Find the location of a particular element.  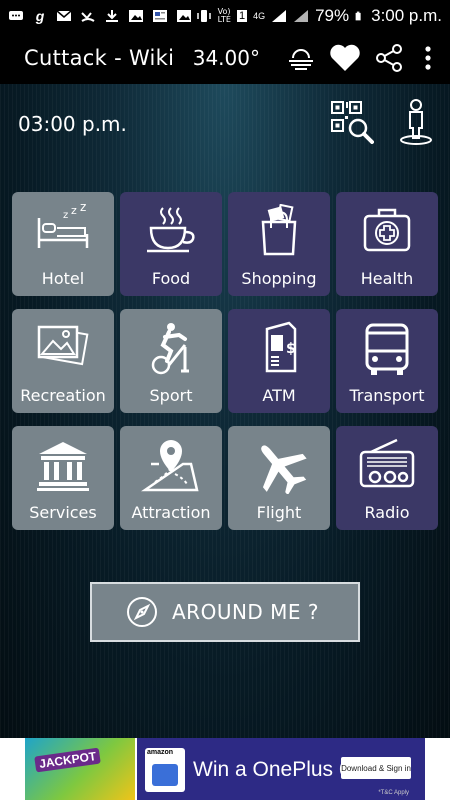

more-options-icon is located at coordinates (428, 58).